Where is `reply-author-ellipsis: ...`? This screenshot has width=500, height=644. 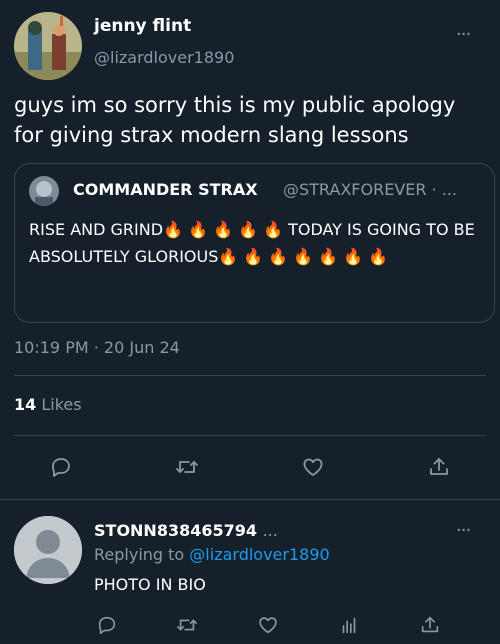
reply-author-ellipsis: ... is located at coordinates (270, 530).